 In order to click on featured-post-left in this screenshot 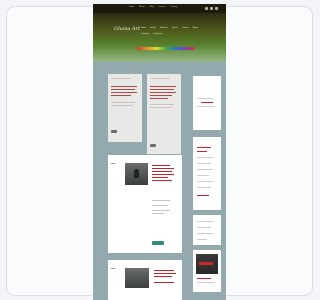, I will do `click(125, 108)`.